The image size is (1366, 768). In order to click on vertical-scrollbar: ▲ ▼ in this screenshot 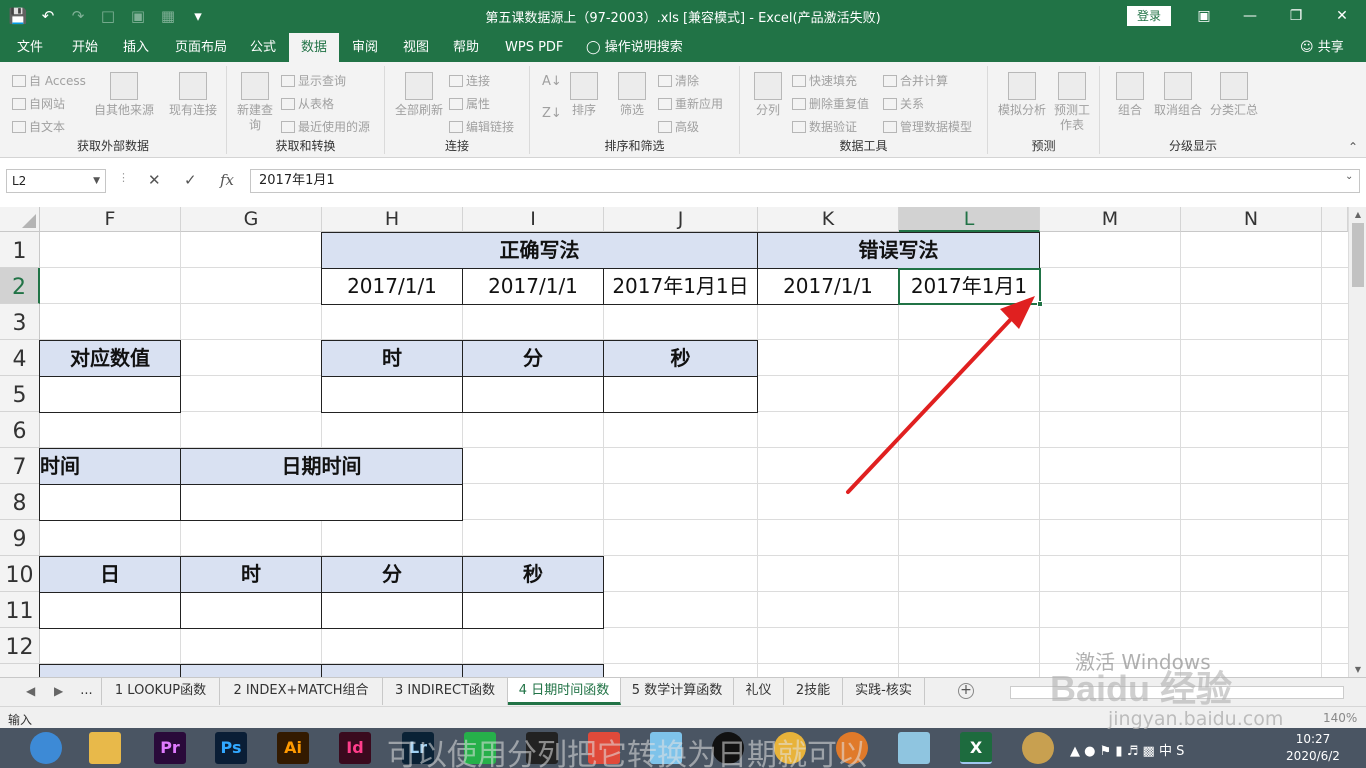, I will do `click(1357, 442)`.